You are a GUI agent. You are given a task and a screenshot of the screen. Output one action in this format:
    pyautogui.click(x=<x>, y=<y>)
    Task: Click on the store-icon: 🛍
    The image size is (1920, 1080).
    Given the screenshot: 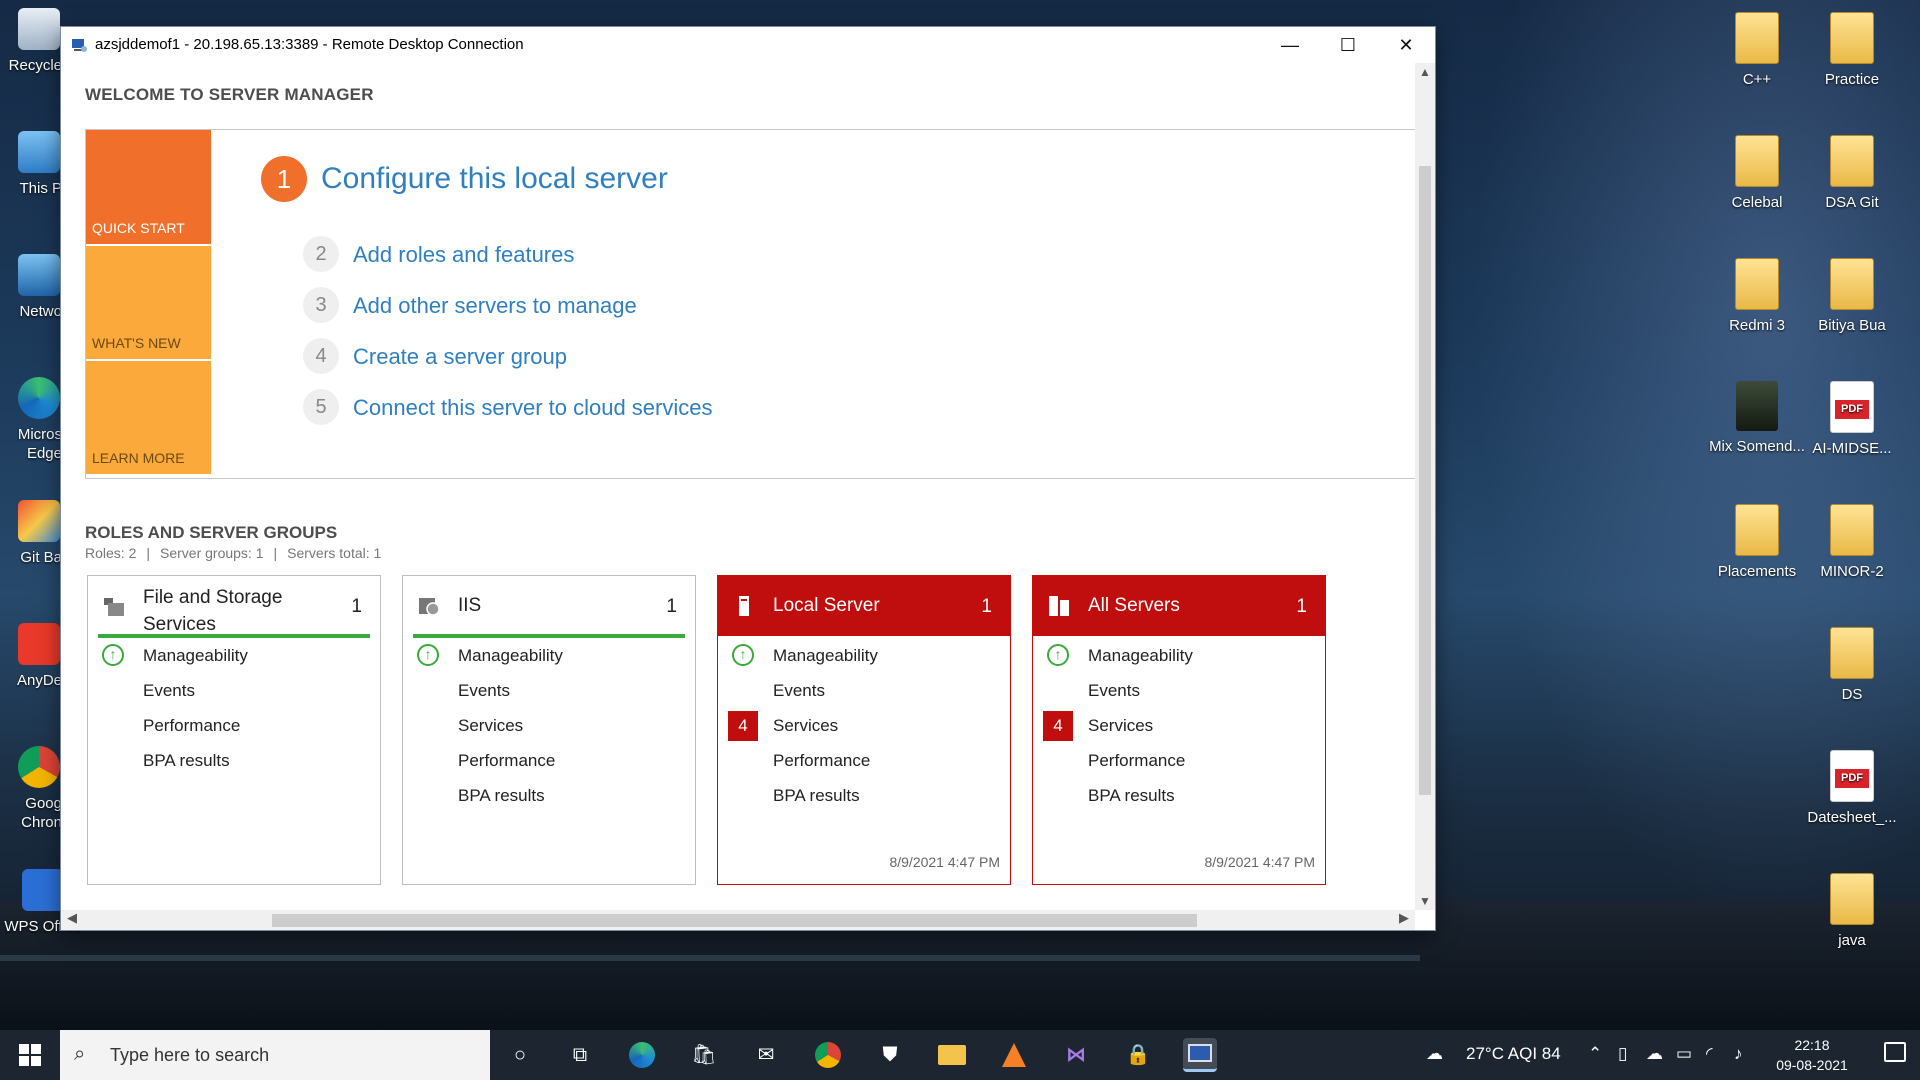 What is the action you would take?
    pyautogui.click(x=704, y=1055)
    